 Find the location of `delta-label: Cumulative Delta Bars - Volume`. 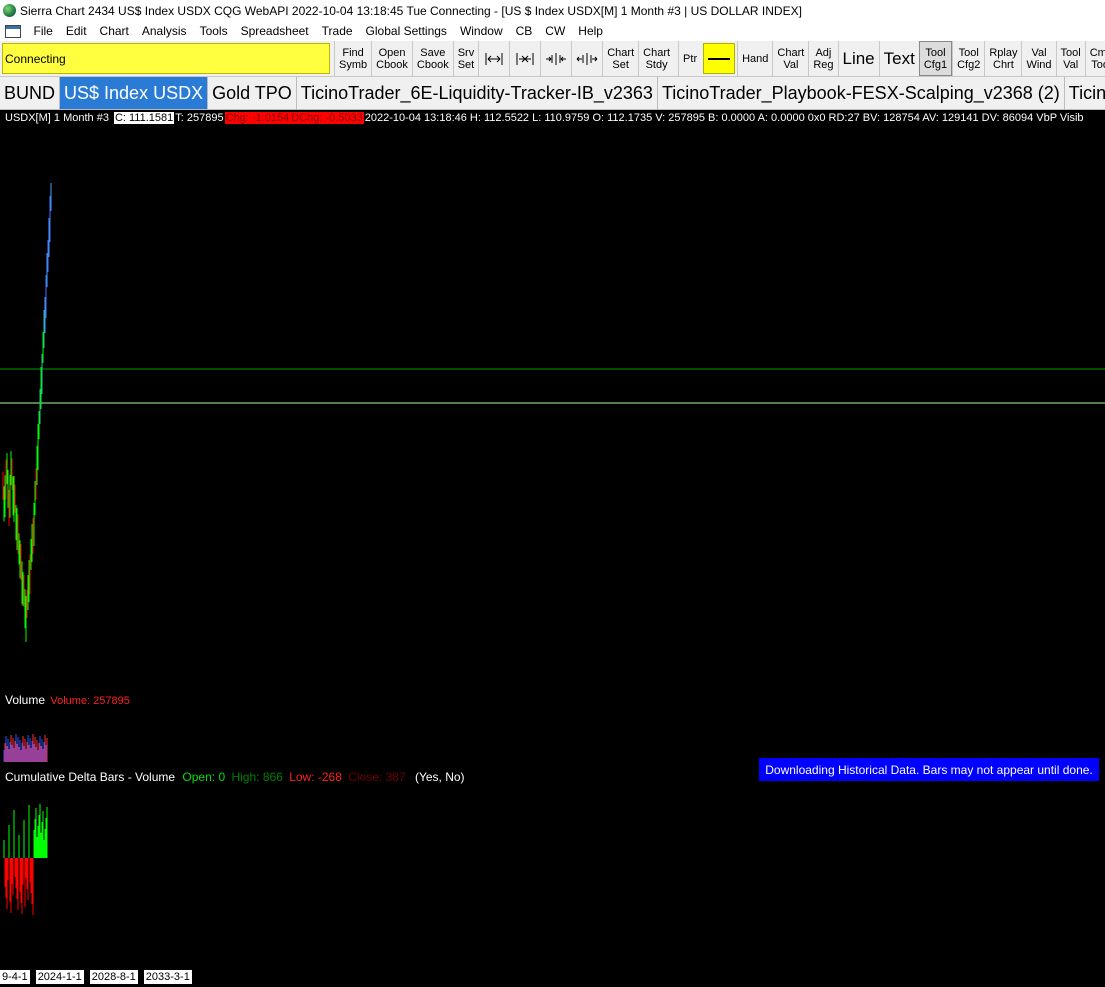

delta-label: Cumulative Delta Bars - Volume is located at coordinates (90, 777).